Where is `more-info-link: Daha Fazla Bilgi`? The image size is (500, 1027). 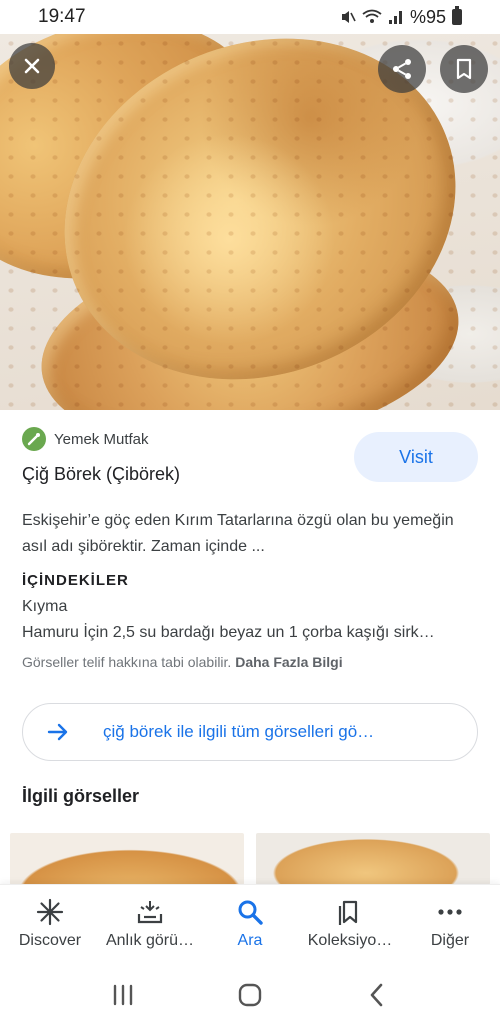 more-info-link: Daha Fazla Bilgi is located at coordinates (288, 662).